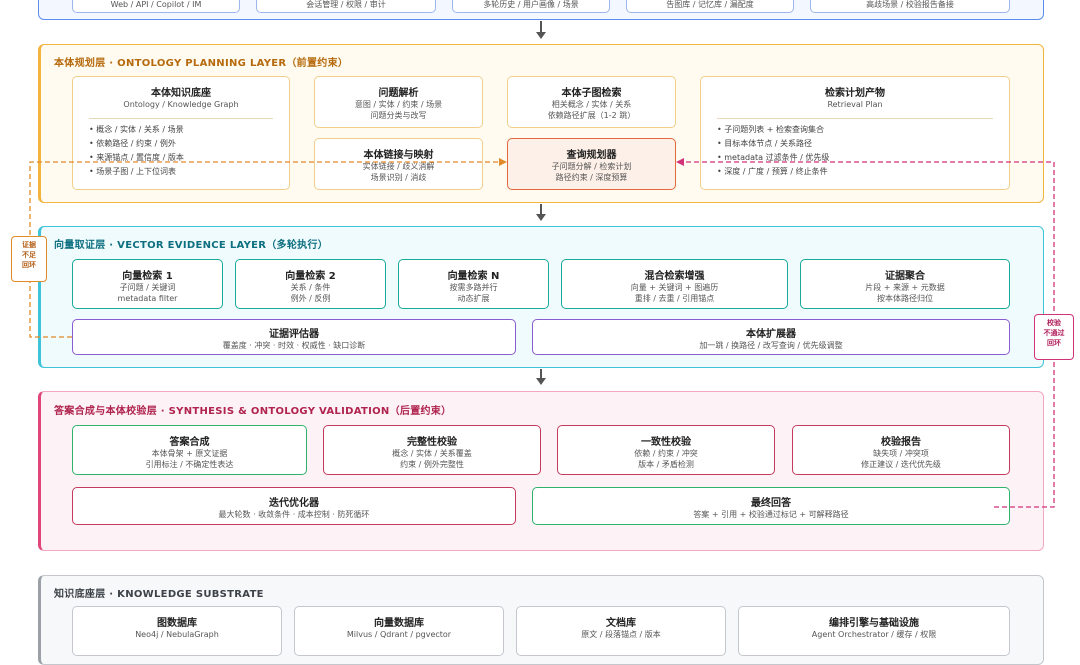 This screenshot has height=665, width=1080. Describe the element at coordinates (264, 249) in the screenshot. I see `evidence-loop-line` at that location.